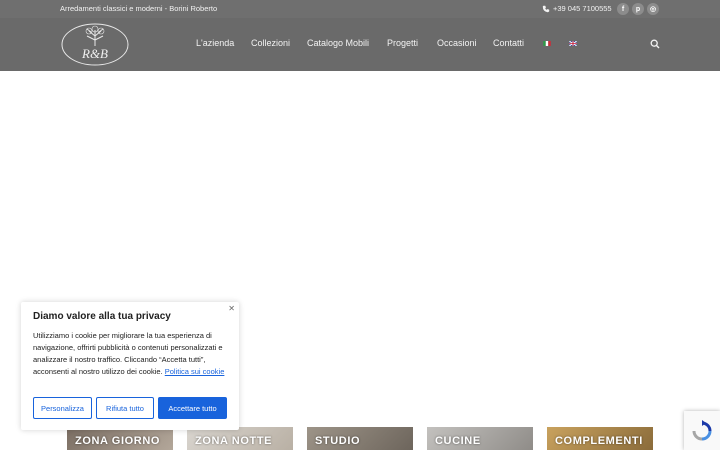 This screenshot has width=720, height=450. What do you see at coordinates (234, 441) in the screenshot?
I see `category-label: ZONA NOTTE` at bounding box center [234, 441].